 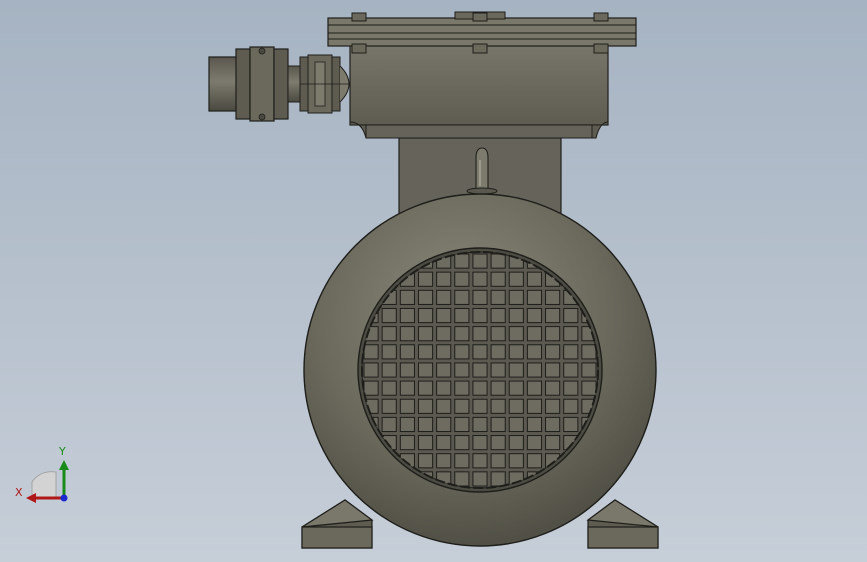 What do you see at coordinates (479, 91) in the screenshot?
I see `terminal-box` at bounding box center [479, 91].